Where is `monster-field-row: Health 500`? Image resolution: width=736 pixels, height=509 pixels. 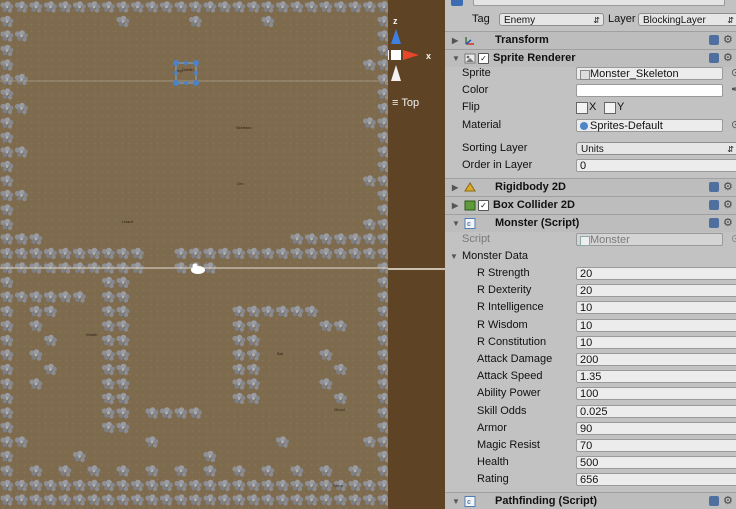 monster-field-row: Health 500 is located at coordinates (590, 462).